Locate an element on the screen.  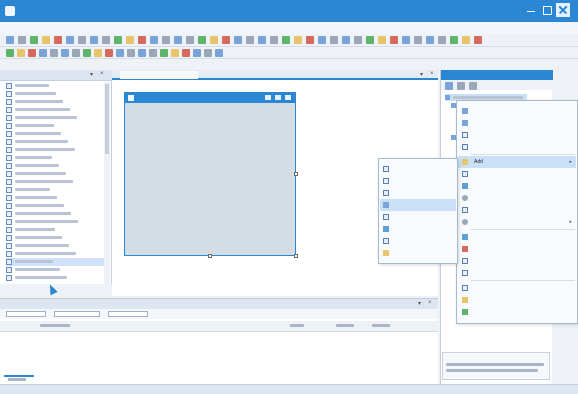
context-menu-item: ▸ is located at coordinates (517, 222).